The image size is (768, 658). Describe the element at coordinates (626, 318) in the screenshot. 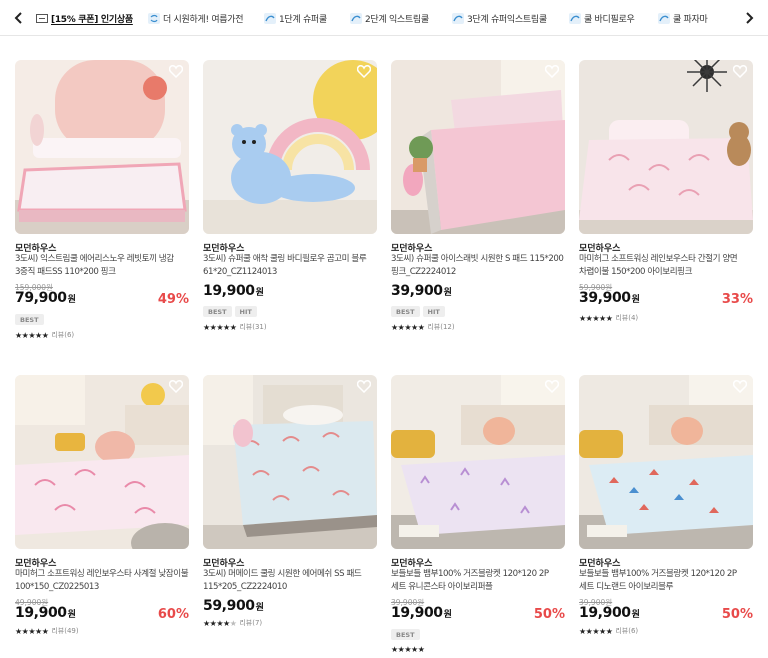

I see `review-count: 리뷰(4)` at that location.